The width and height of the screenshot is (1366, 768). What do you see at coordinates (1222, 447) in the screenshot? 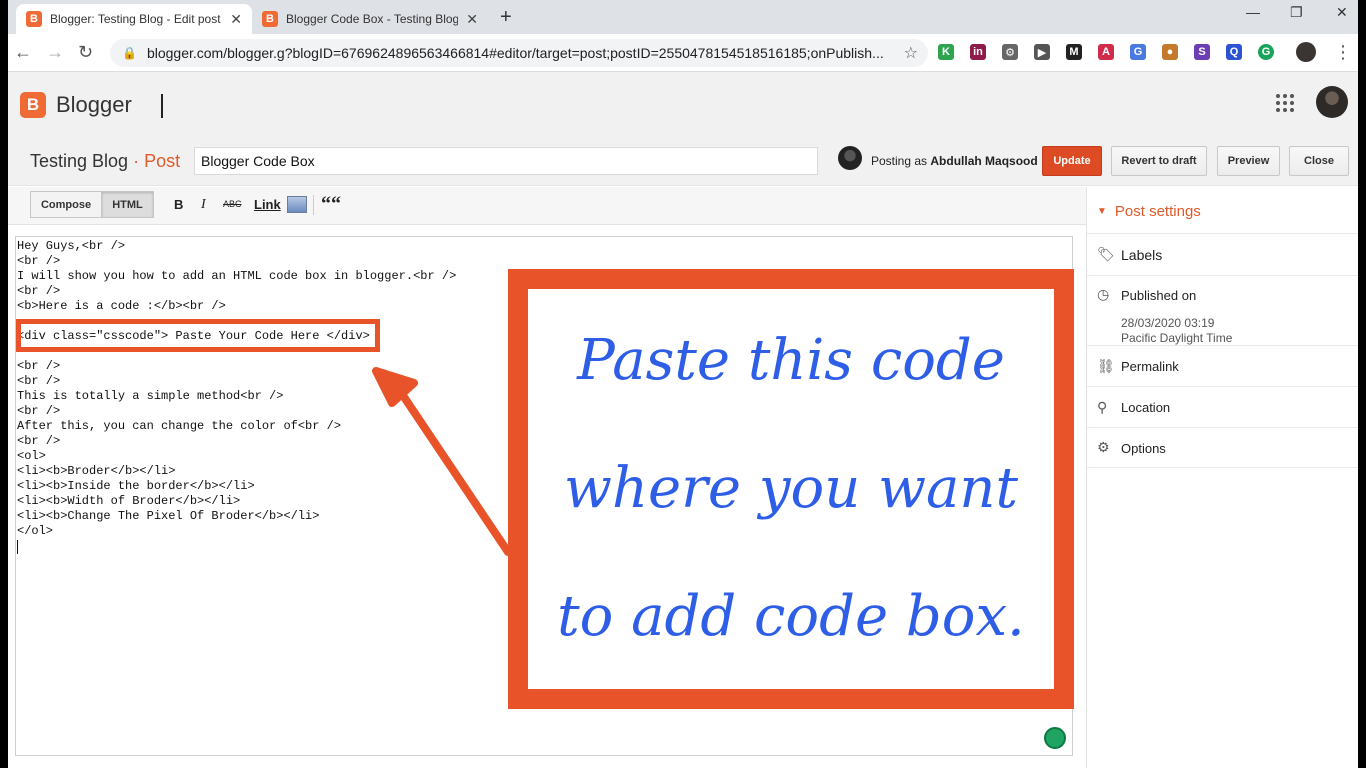
I see `sidebar-item-options: ⚙ Options` at bounding box center [1222, 447].